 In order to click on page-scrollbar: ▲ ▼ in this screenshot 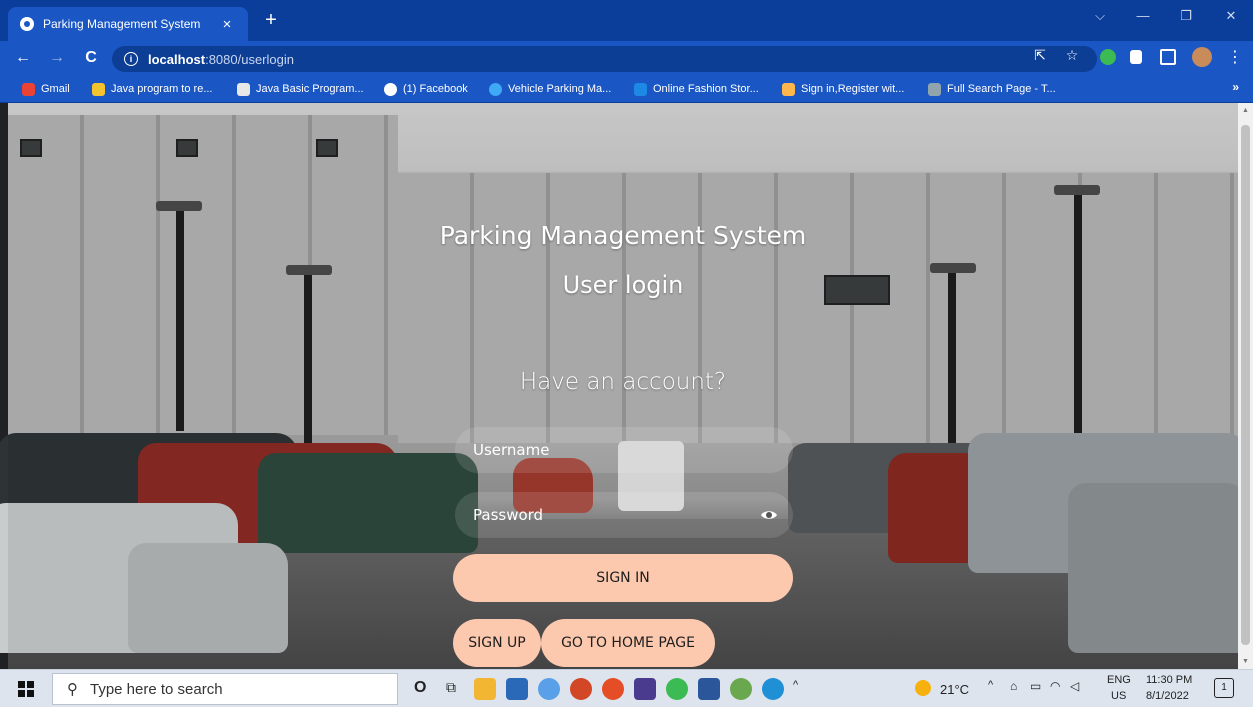, I will do `click(1245, 386)`.